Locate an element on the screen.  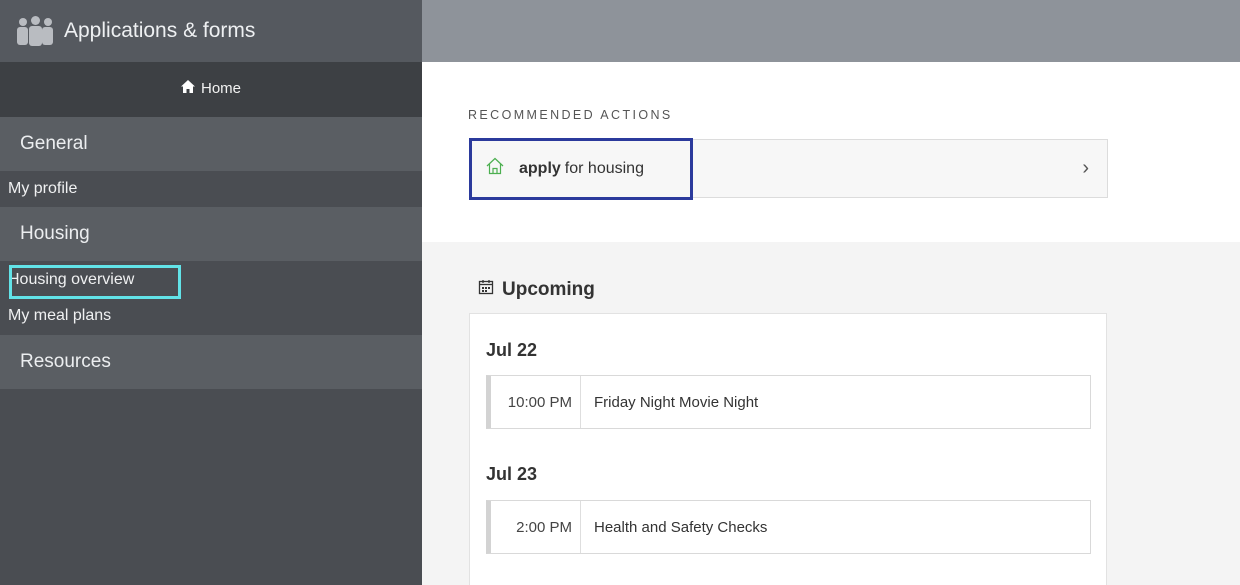
action-verb: apply is located at coordinates (540, 168).